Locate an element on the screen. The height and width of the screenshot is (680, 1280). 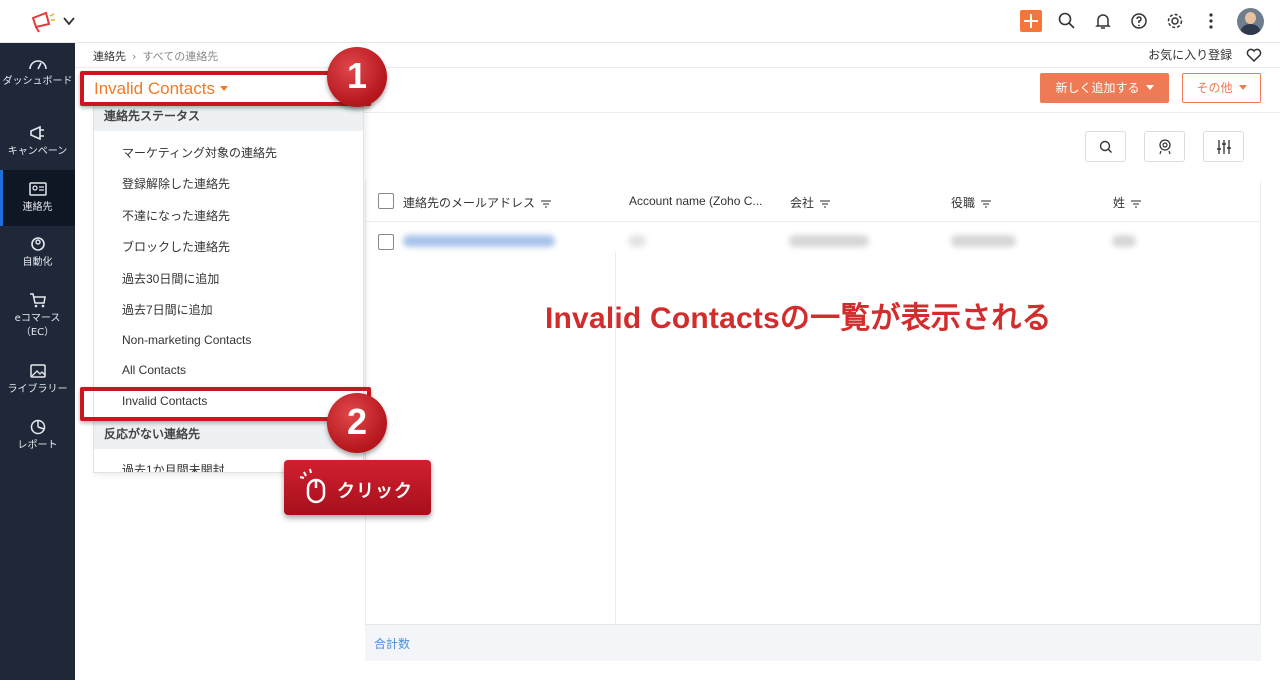
click-label: クリック is located at coordinates (375, 491).